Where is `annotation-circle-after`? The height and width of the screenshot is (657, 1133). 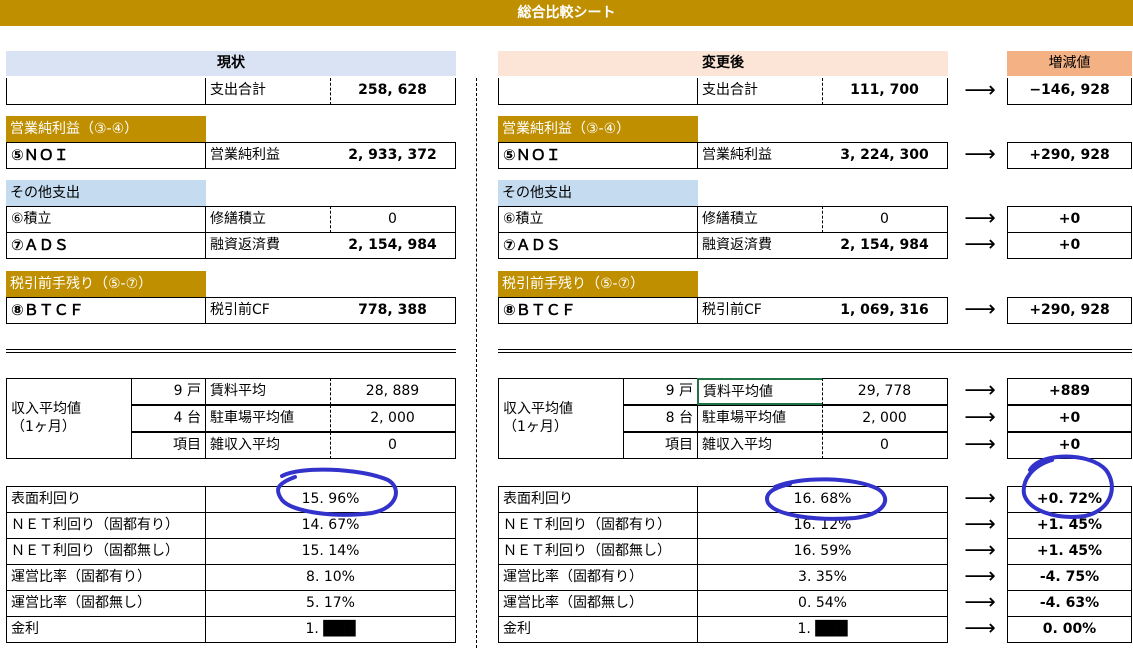
annotation-circle-after is located at coordinates (826, 499).